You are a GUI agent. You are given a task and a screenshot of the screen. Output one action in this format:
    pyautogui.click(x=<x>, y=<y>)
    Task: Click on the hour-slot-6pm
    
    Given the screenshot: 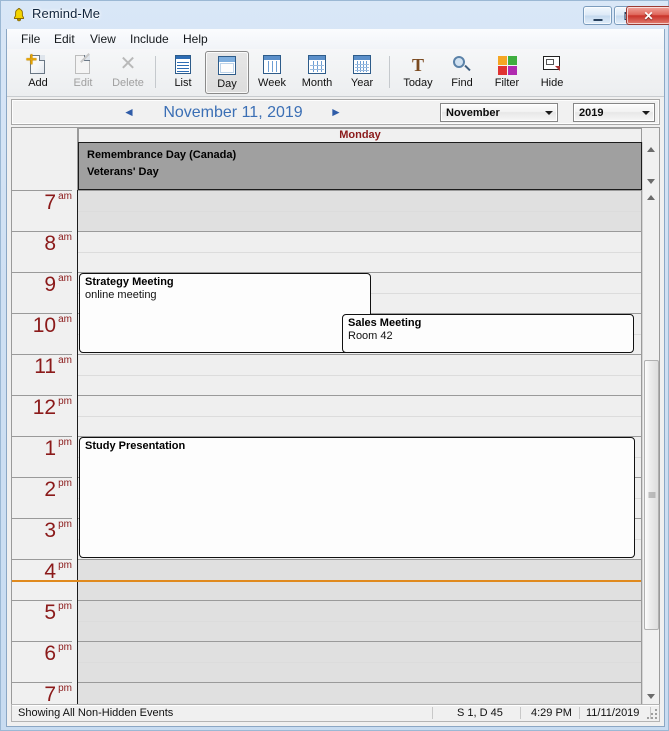 What is the action you would take?
    pyautogui.click(x=359, y=661)
    